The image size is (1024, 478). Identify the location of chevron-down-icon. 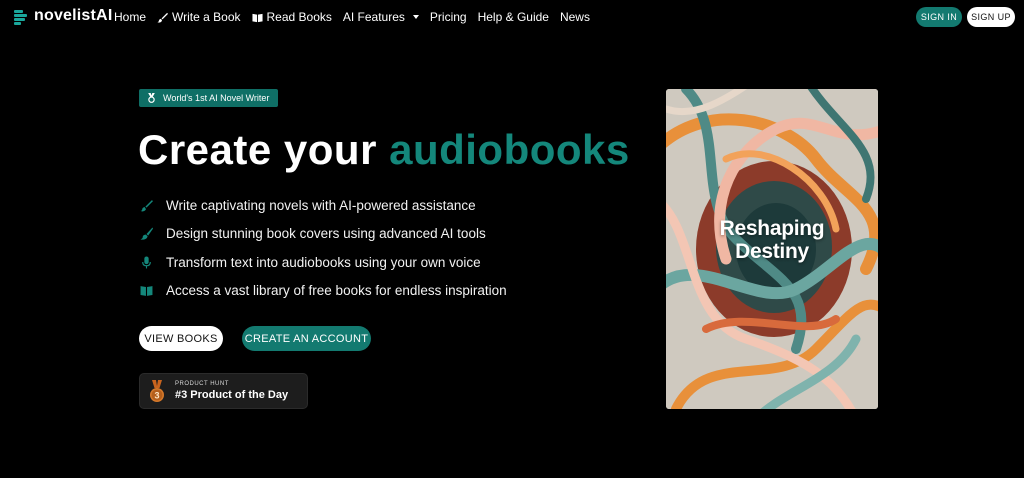
(415, 17).